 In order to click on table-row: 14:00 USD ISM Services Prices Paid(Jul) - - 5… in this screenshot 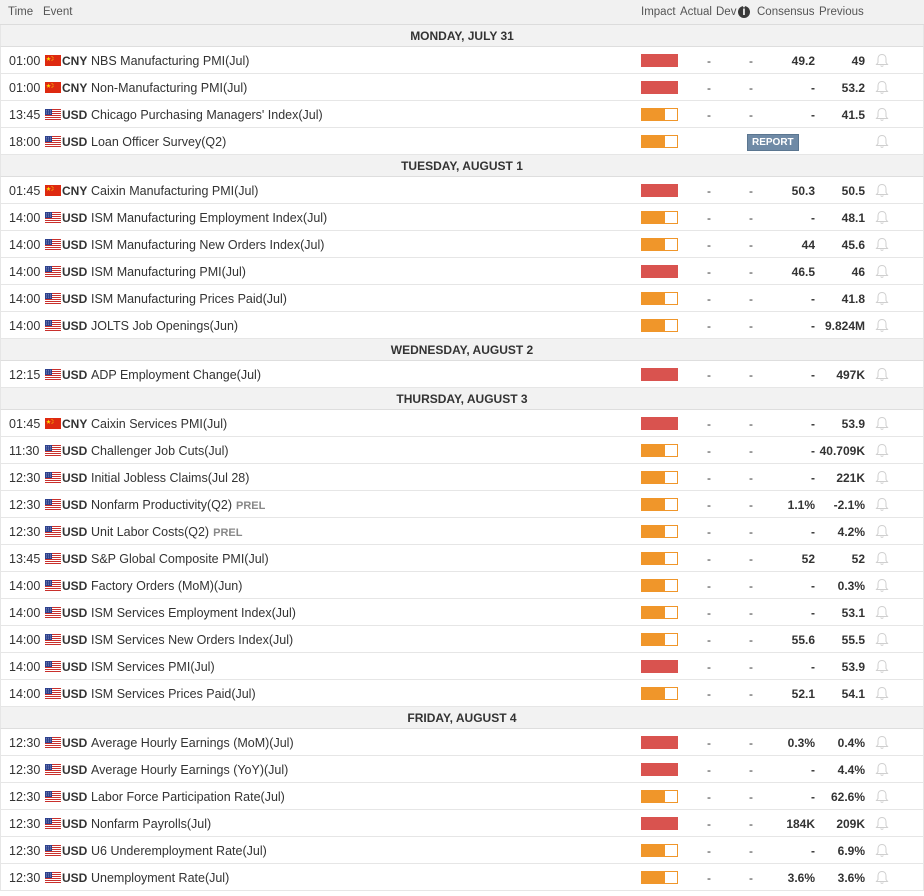, I will do `click(462, 693)`.